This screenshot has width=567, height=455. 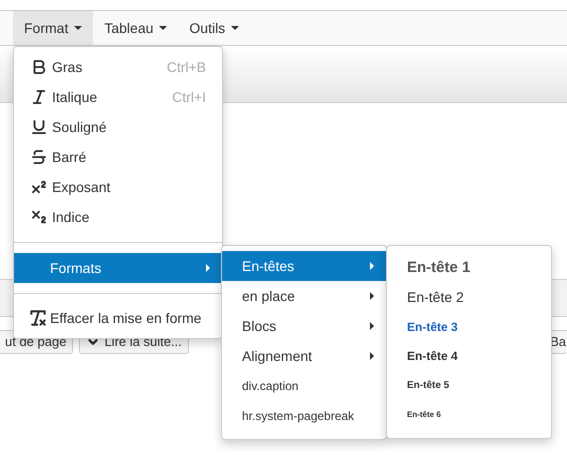 What do you see at coordinates (118, 97) in the screenshot?
I see `menu-item: Italique Ctrl+I` at bounding box center [118, 97].